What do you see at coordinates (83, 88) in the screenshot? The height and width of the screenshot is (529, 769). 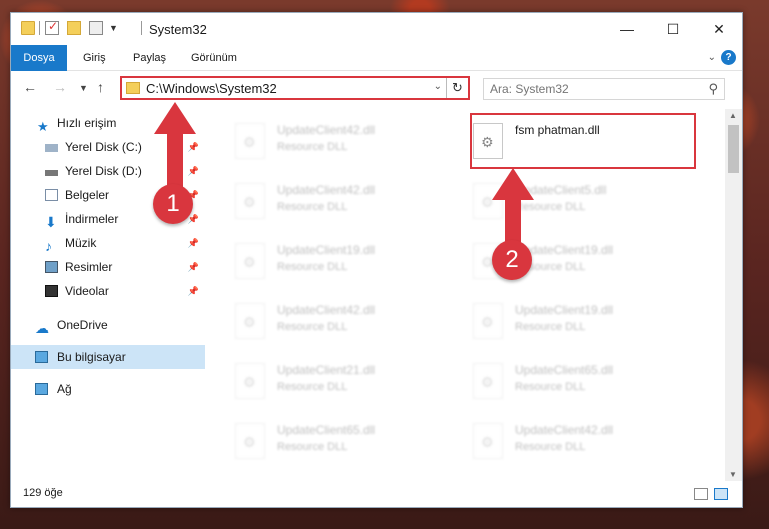 I see `recent-locations-icon: ▼` at bounding box center [83, 88].